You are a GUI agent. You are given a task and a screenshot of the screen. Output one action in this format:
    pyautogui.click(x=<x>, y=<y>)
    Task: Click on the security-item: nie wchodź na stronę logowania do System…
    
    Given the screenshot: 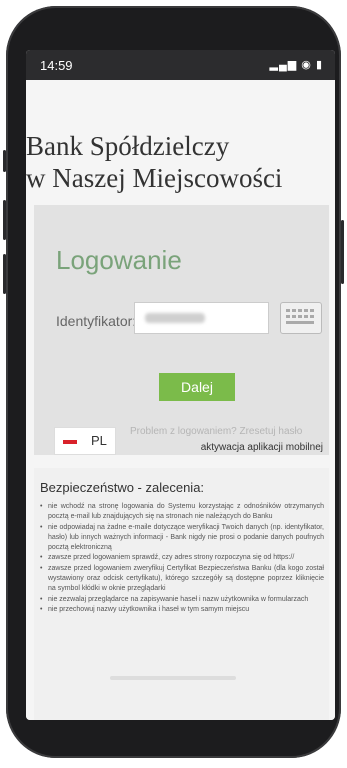 What is the action you would take?
    pyautogui.click(x=182, y=512)
    